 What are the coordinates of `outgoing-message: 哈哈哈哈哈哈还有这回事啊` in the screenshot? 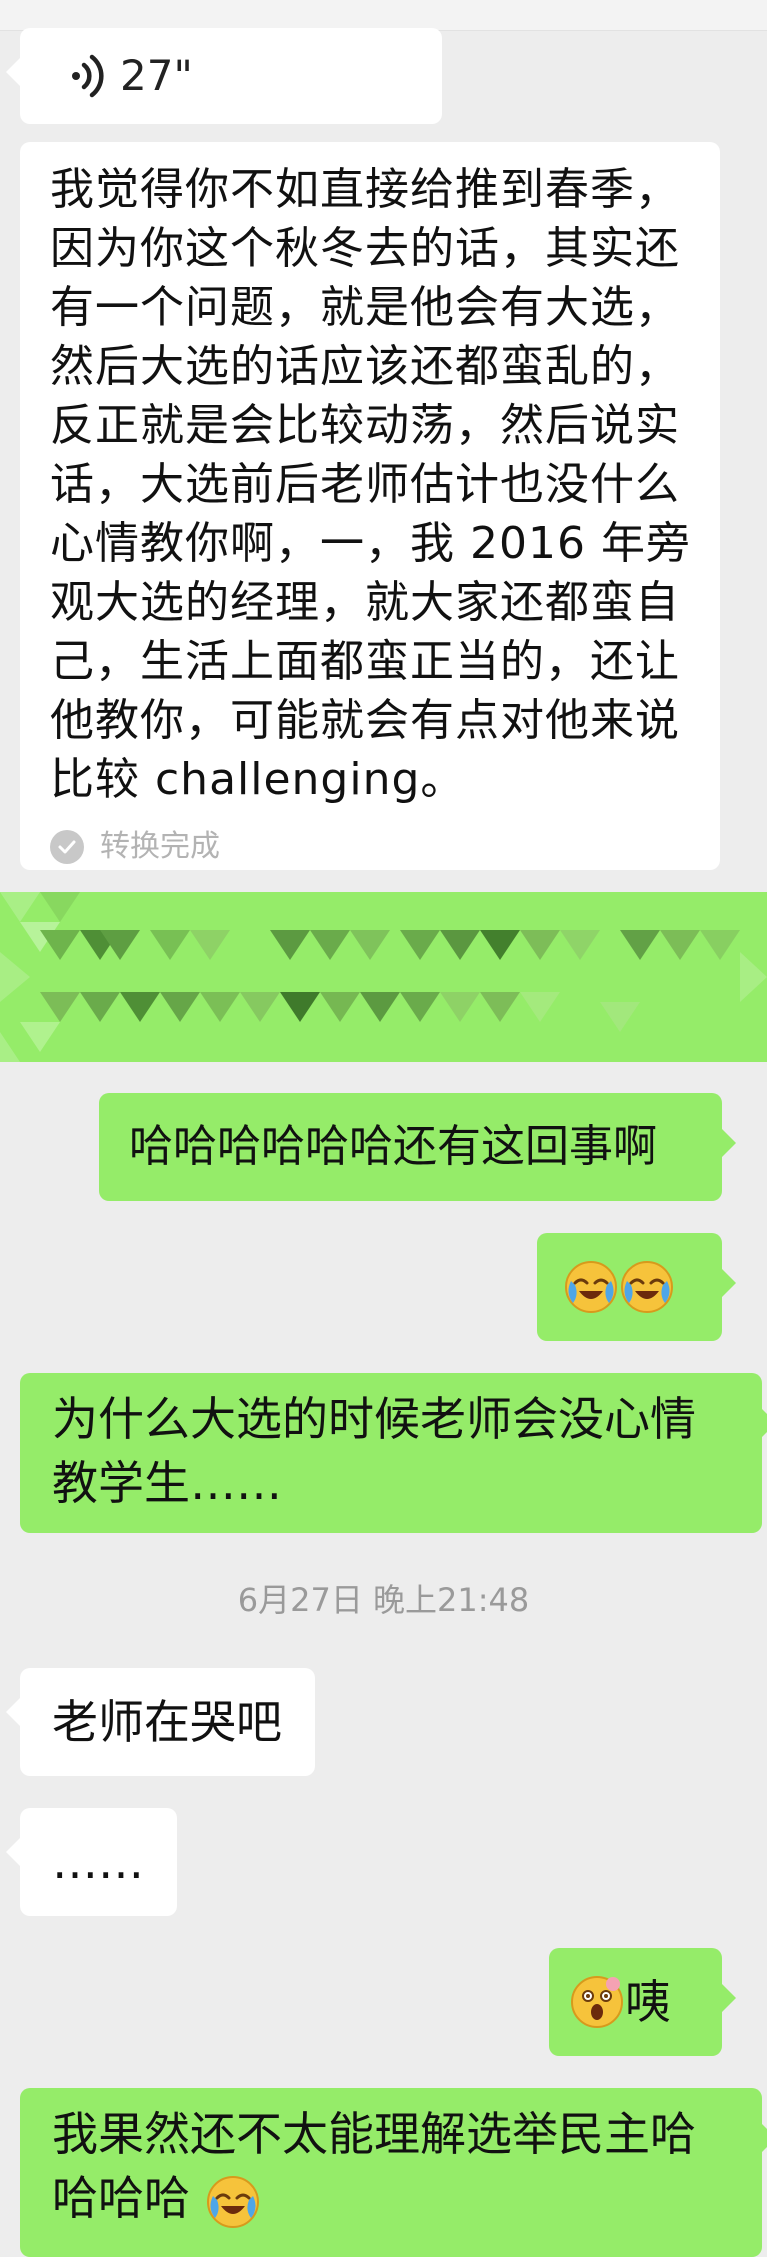 It's located at (417, 1147).